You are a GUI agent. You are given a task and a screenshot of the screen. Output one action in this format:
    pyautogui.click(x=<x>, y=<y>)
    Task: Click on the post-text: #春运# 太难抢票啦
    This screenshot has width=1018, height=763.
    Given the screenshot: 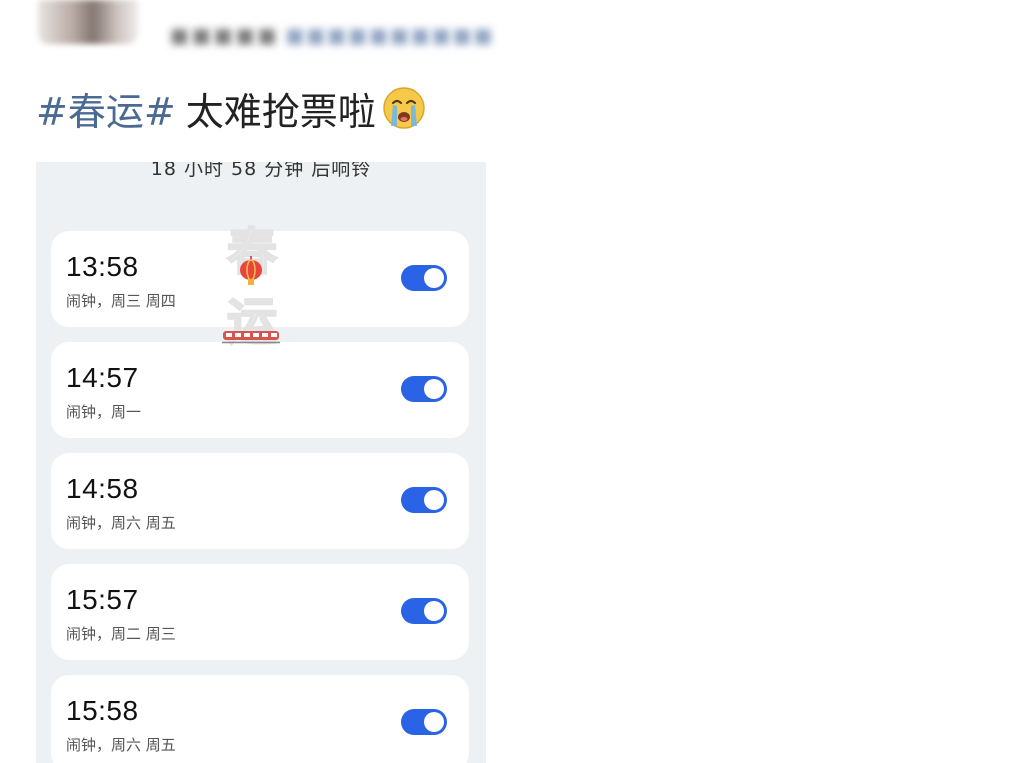 What is the action you would take?
    pyautogui.click(x=231, y=109)
    